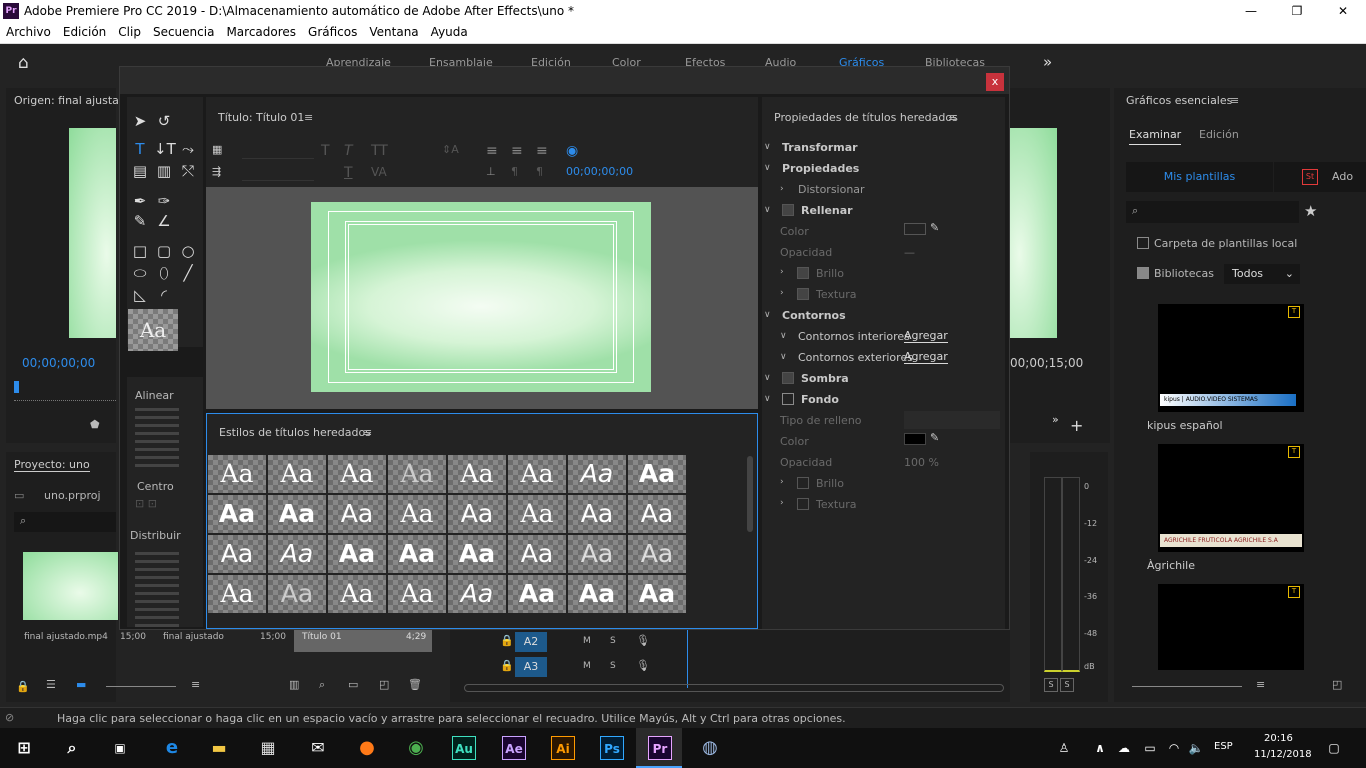 The width and height of the screenshot is (1366, 768). Describe the element at coordinates (1067, 685) in the screenshot. I see `solo-right-button: S` at that location.